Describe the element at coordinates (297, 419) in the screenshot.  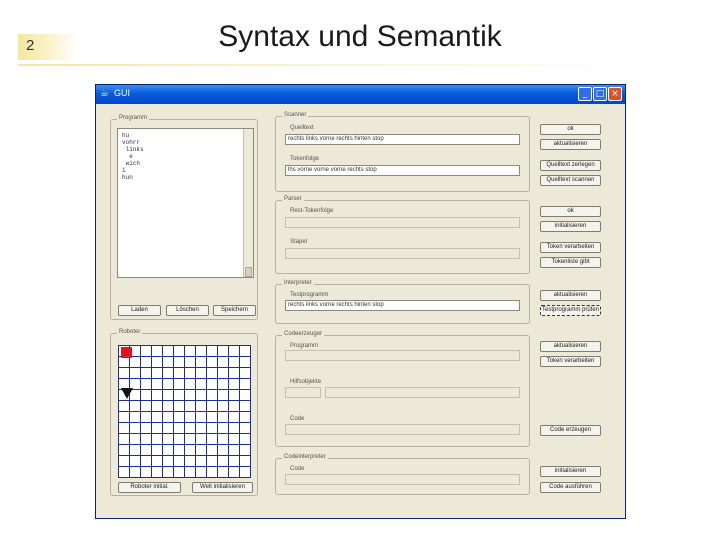
I see `ce-code-label: Code` at that location.